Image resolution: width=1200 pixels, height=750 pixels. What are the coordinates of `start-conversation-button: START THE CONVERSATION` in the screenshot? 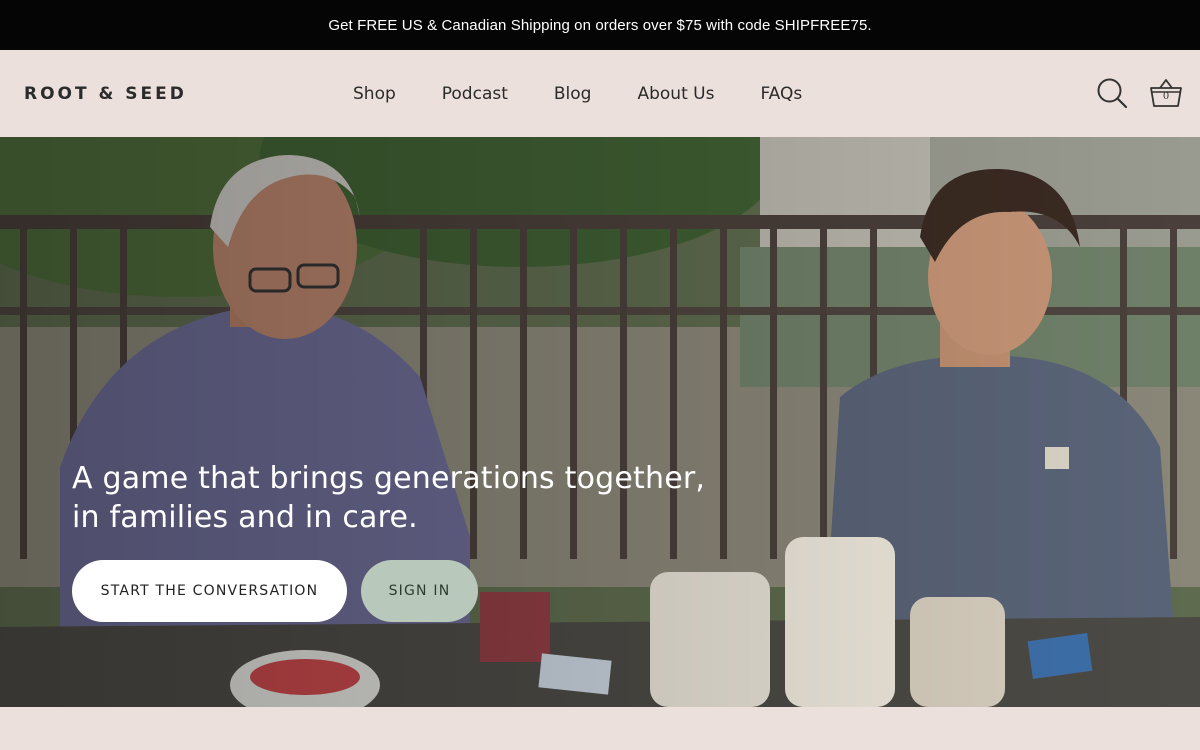 It's located at (209, 591).